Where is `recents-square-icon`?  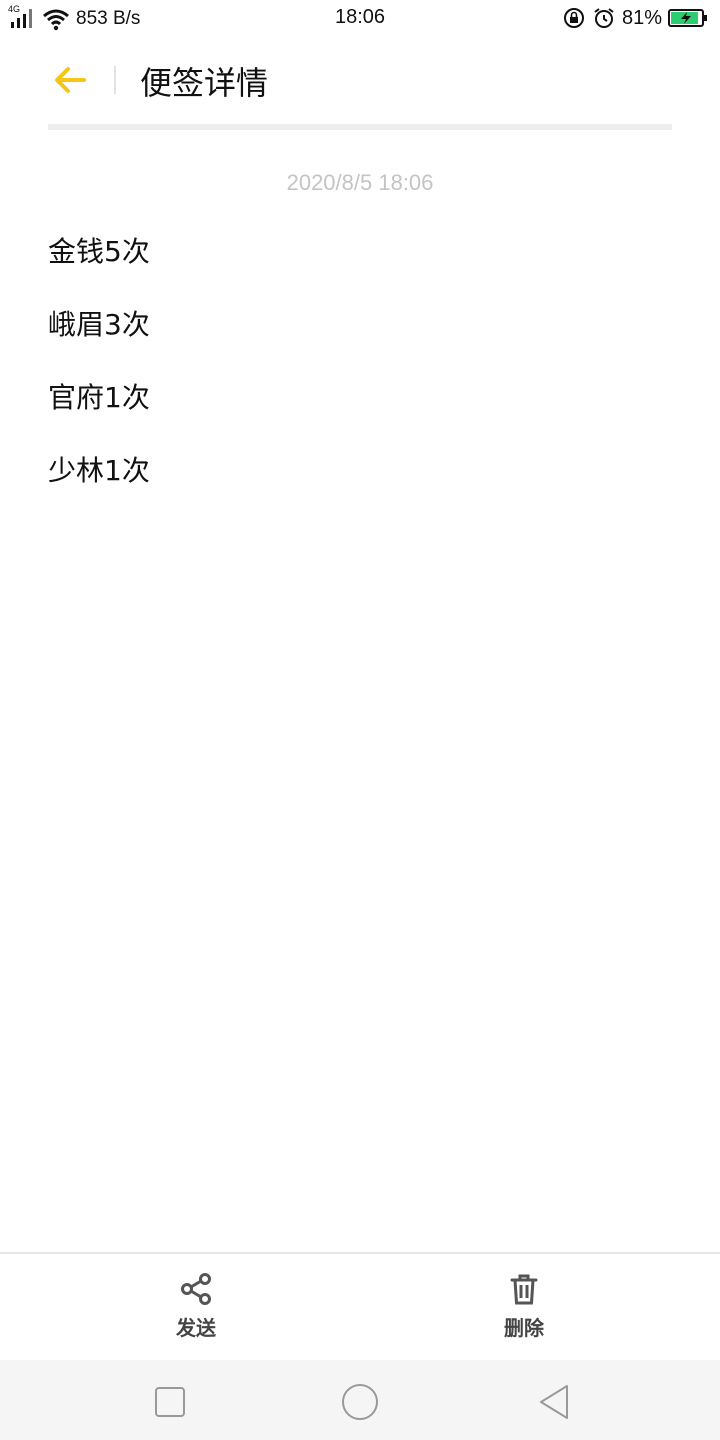 recents-square-icon is located at coordinates (170, 1402).